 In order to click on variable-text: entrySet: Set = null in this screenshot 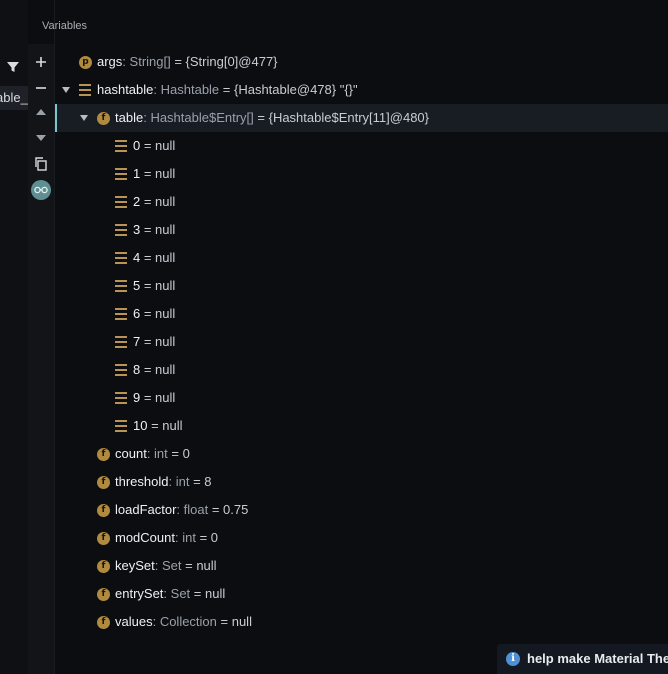, I will do `click(170, 594)`.